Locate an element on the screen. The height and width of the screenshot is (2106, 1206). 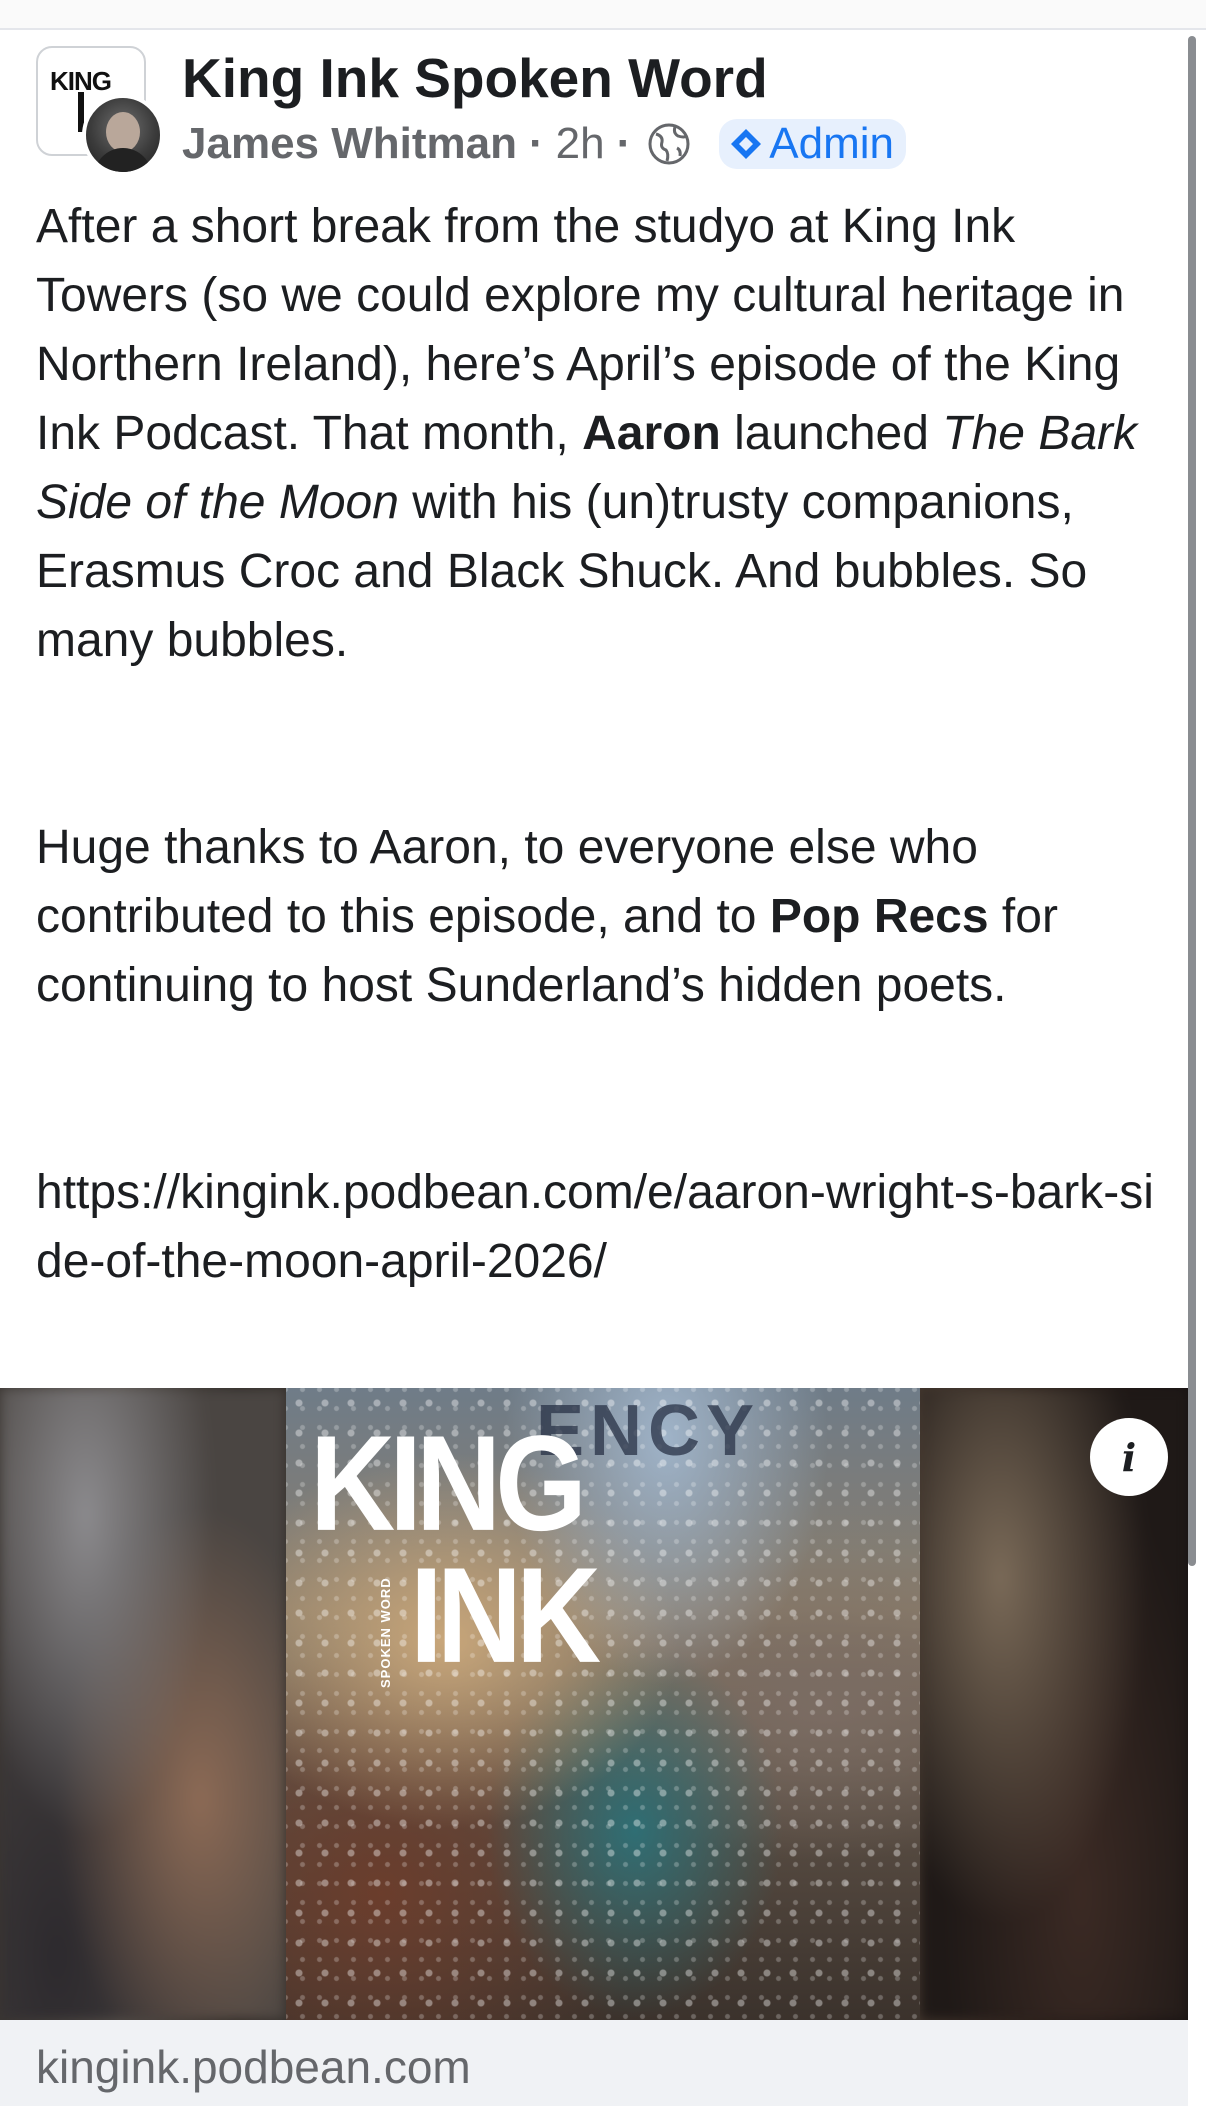
mention-aaron: Aaron is located at coordinates (651, 433).